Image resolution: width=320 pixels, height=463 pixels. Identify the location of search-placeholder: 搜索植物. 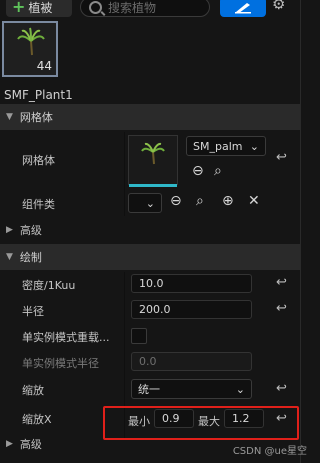
(132, 7).